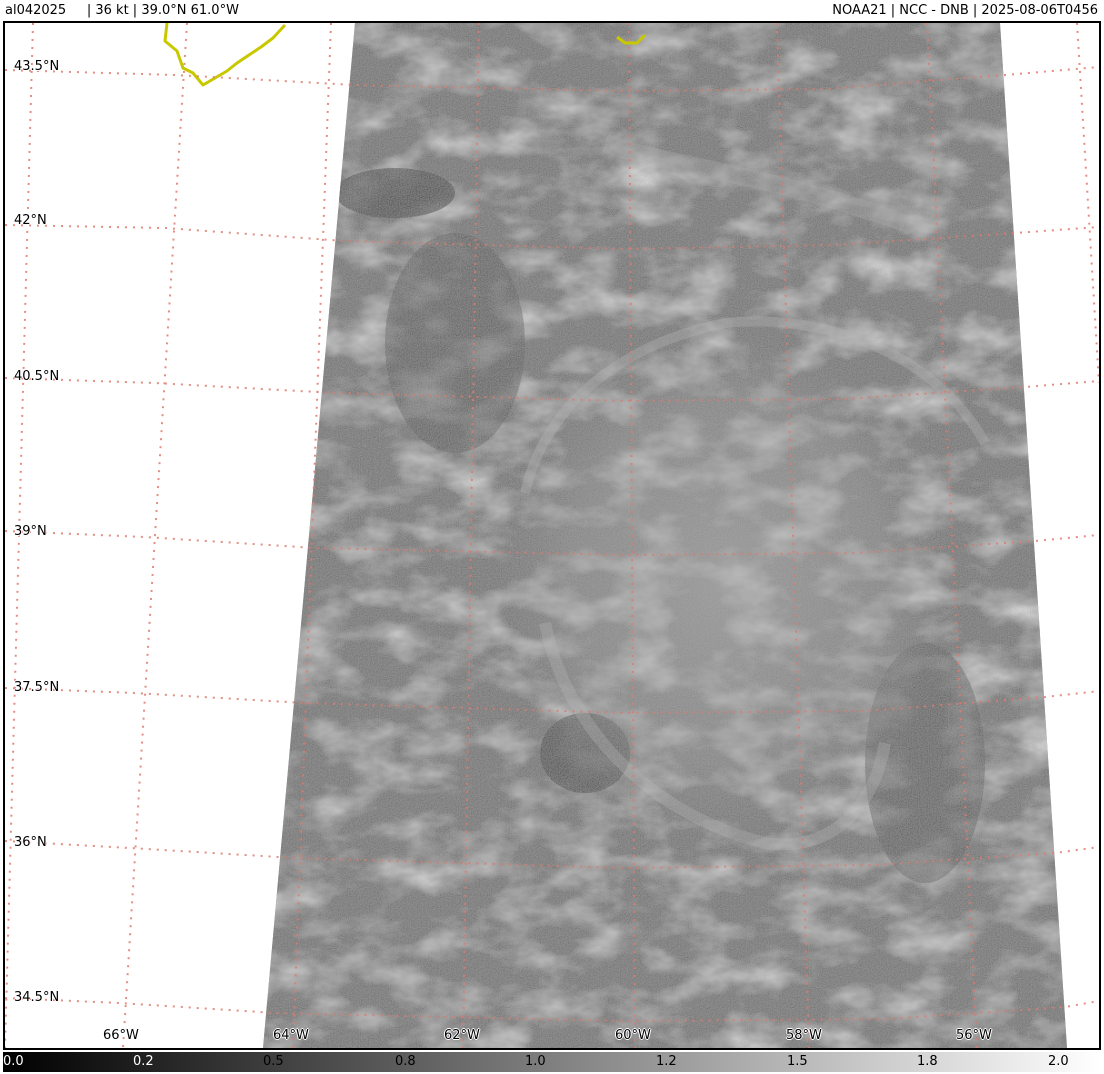 Image resolution: width=1104 pixels, height=1074 pixels. I want to click on lat-label: 43.5°N, so click(37, 66).